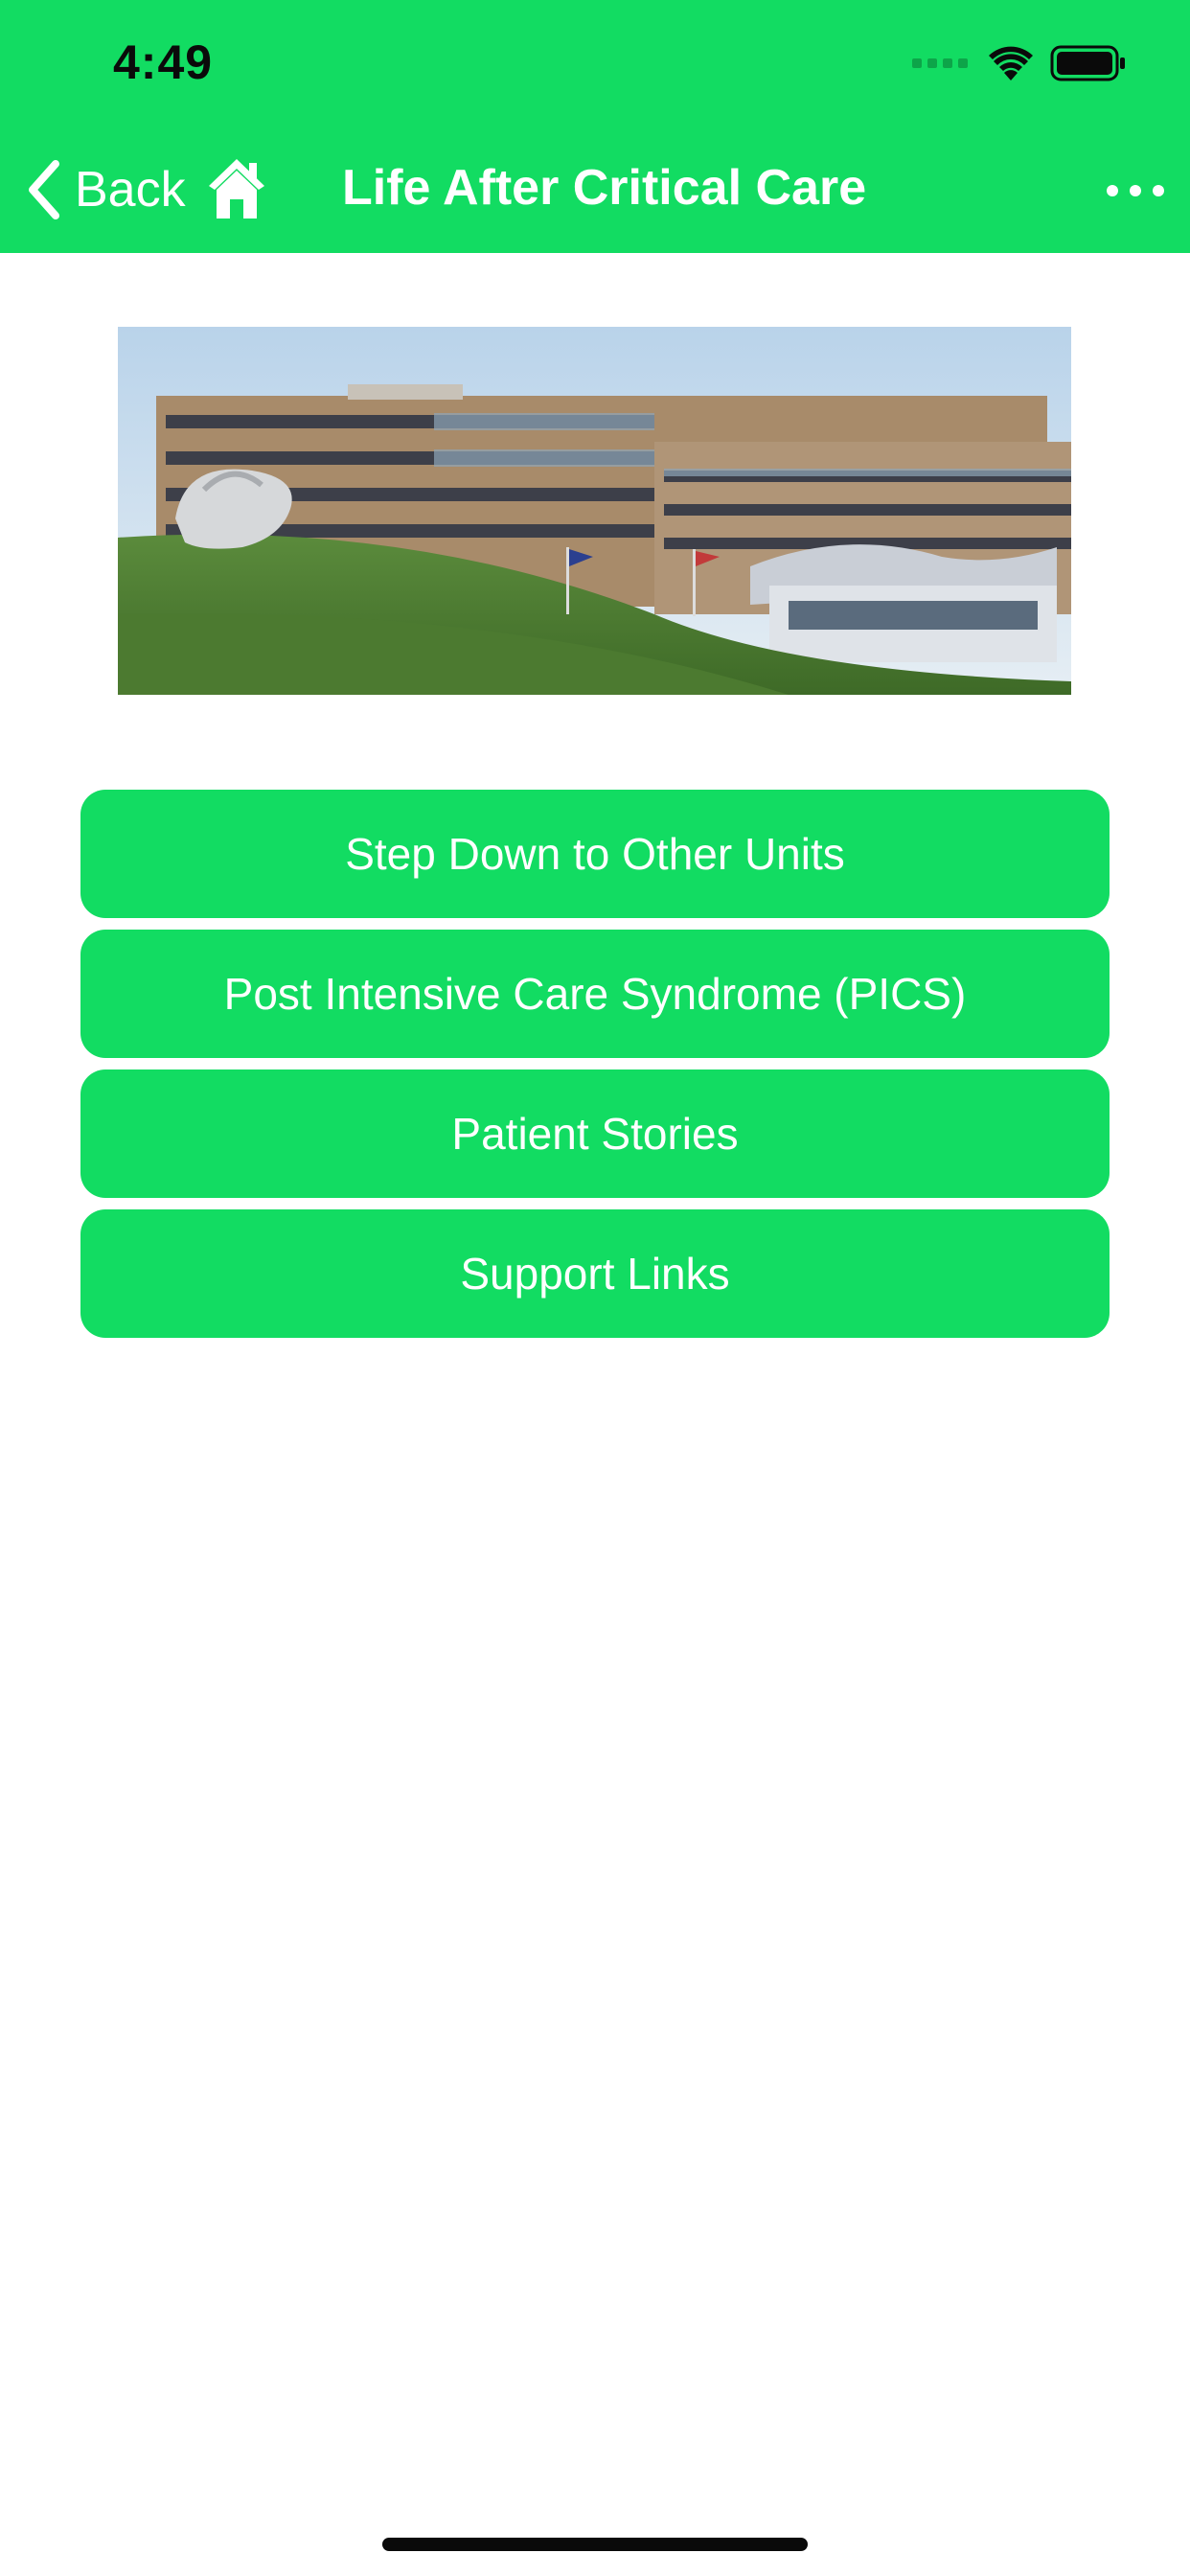  I want to click on pics-button: Post Intensive Care Syndrome (PICS), so click(595, 994).